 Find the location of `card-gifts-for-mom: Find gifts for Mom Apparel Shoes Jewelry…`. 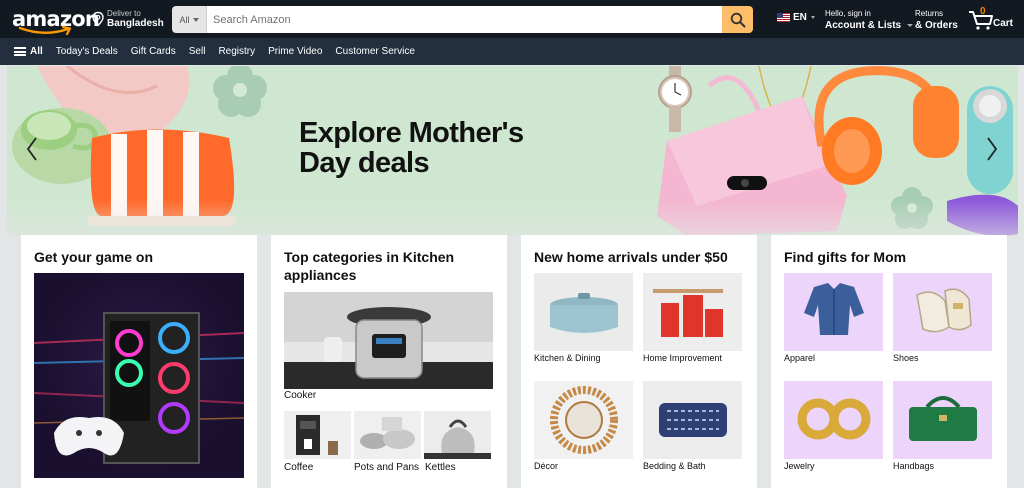

card-gifts-for-mom: Find gifts for Mom Apparel Shoes Jewelry… is located at coordinates (889, 361).